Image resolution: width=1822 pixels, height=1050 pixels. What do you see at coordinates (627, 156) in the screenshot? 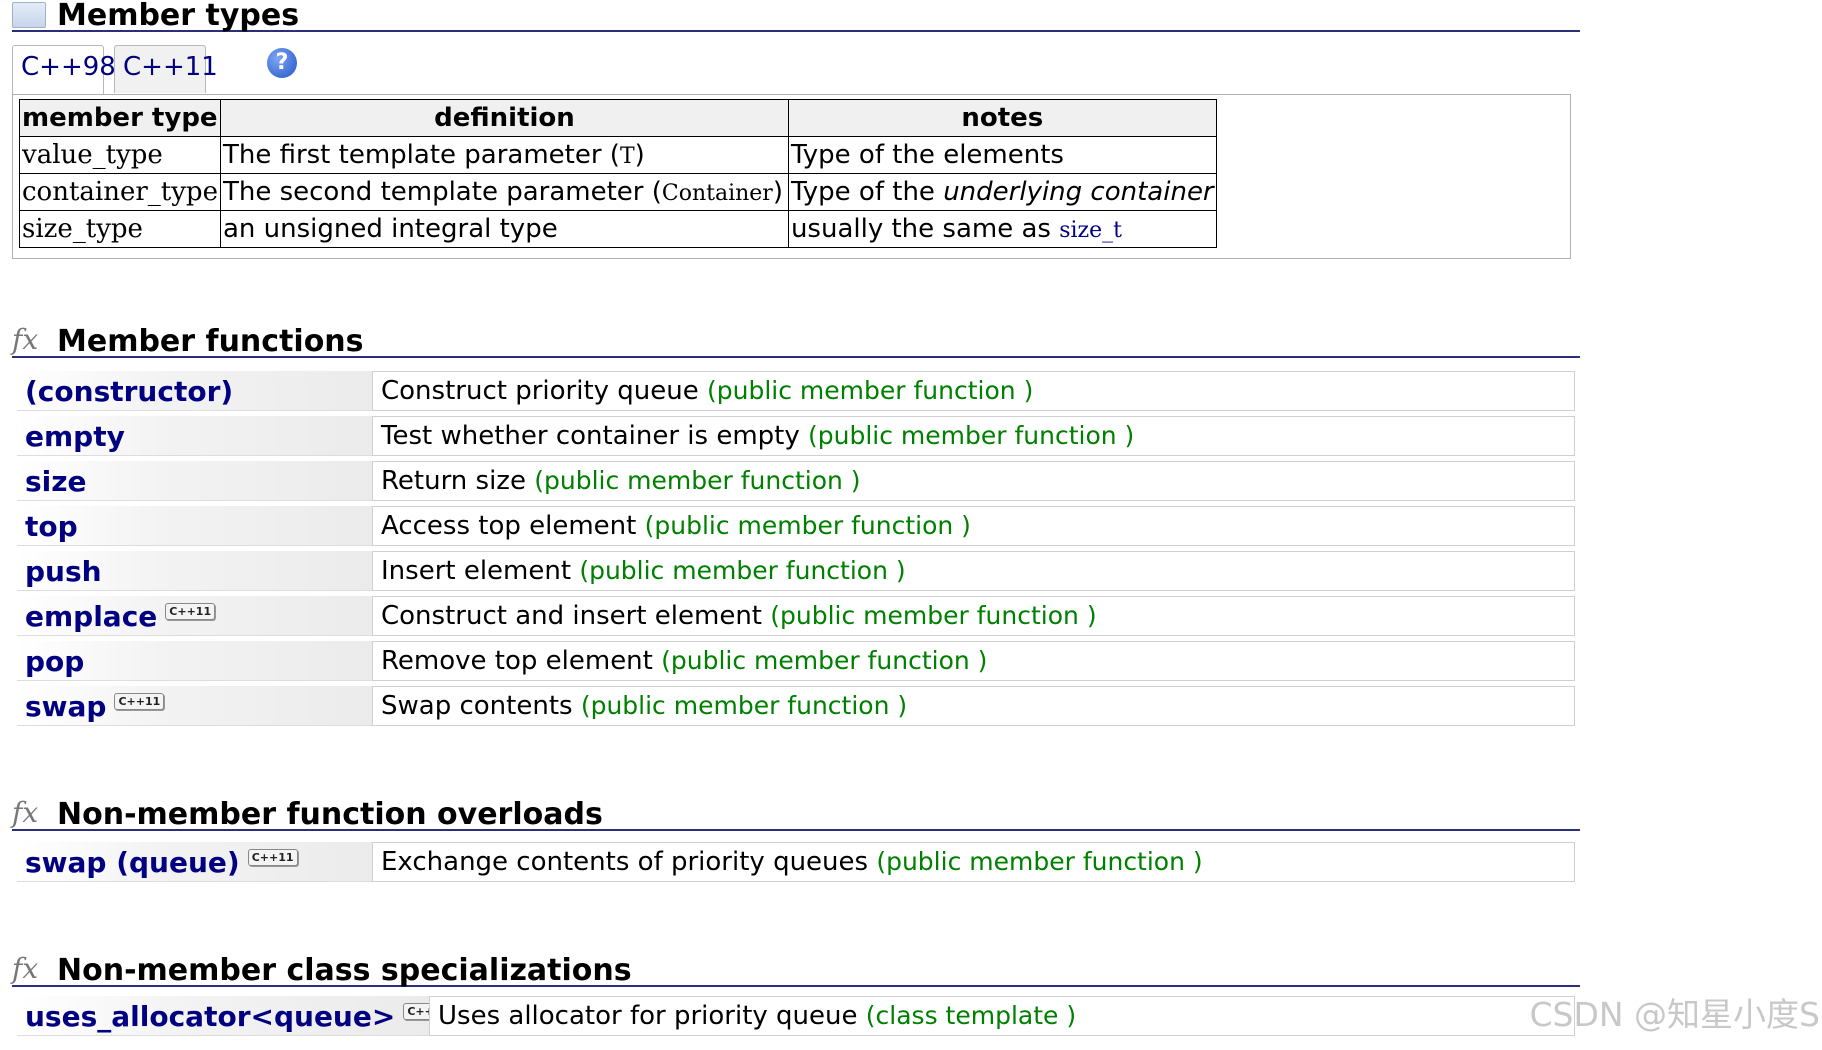
I see `definition-code: T` at bounding box center [627, 156].